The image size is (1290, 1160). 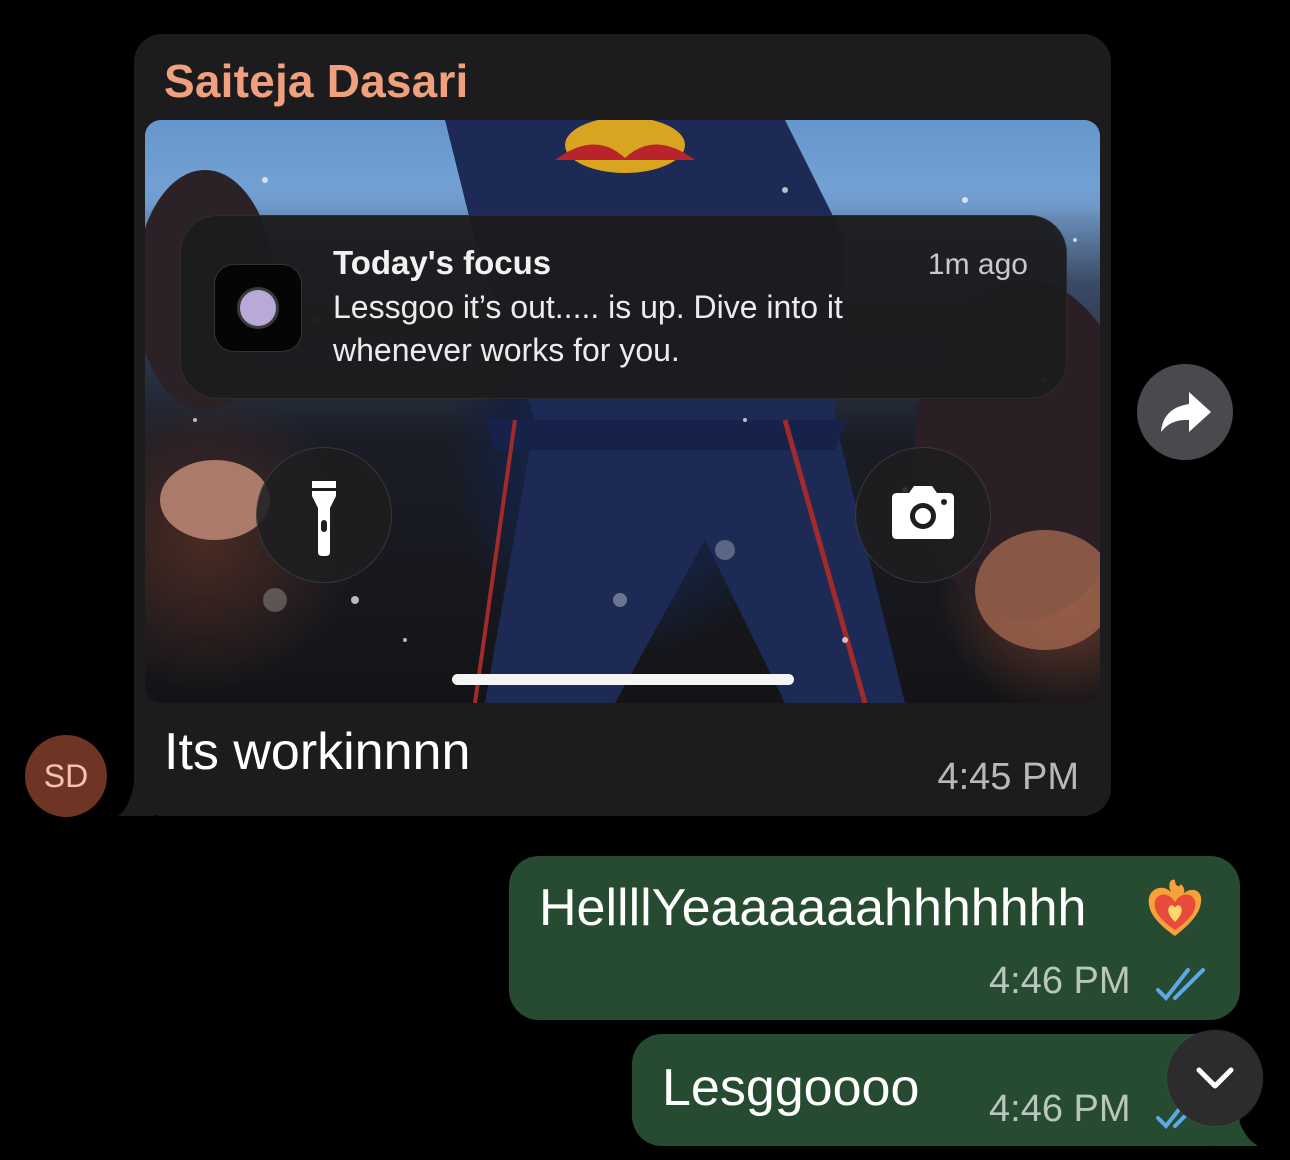 I want to click on scroll-to-bottom-button, so click(x=1215, y=1078).